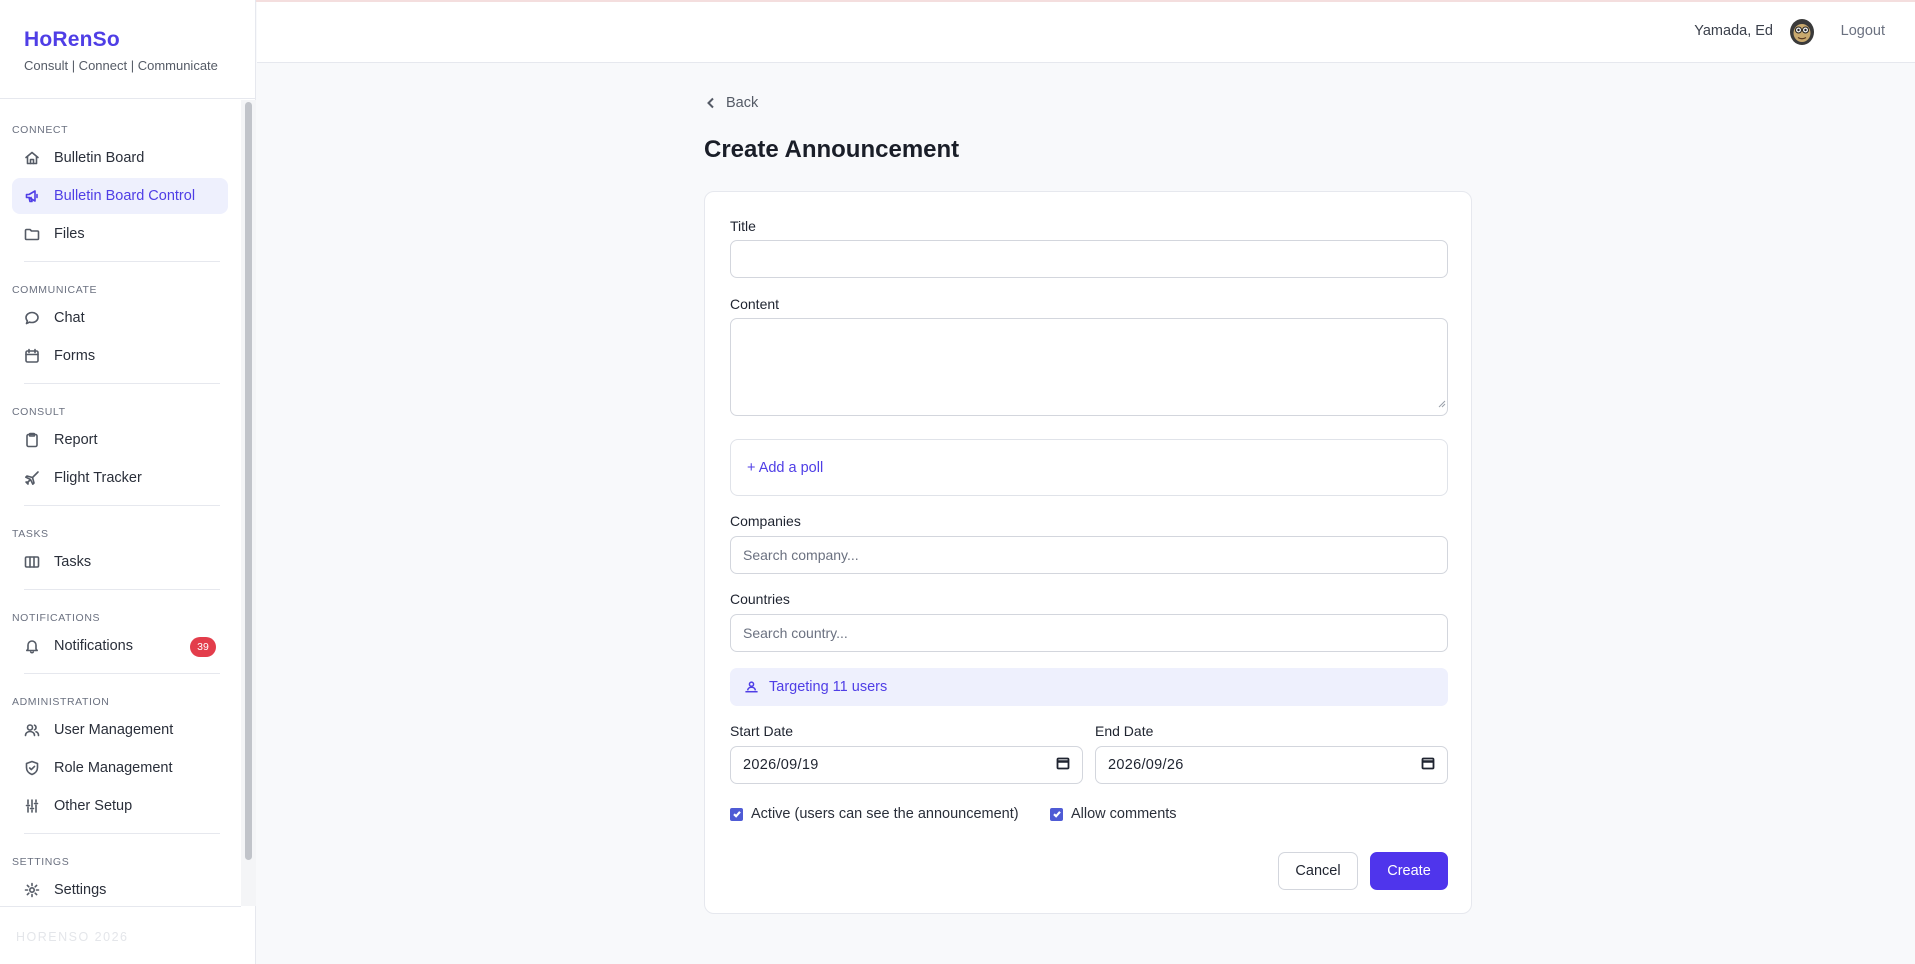  What do you see at coordinates (762, 731) in the screenshot?
I see `start-date-label: Start Date` at bounding box center [762, 731].